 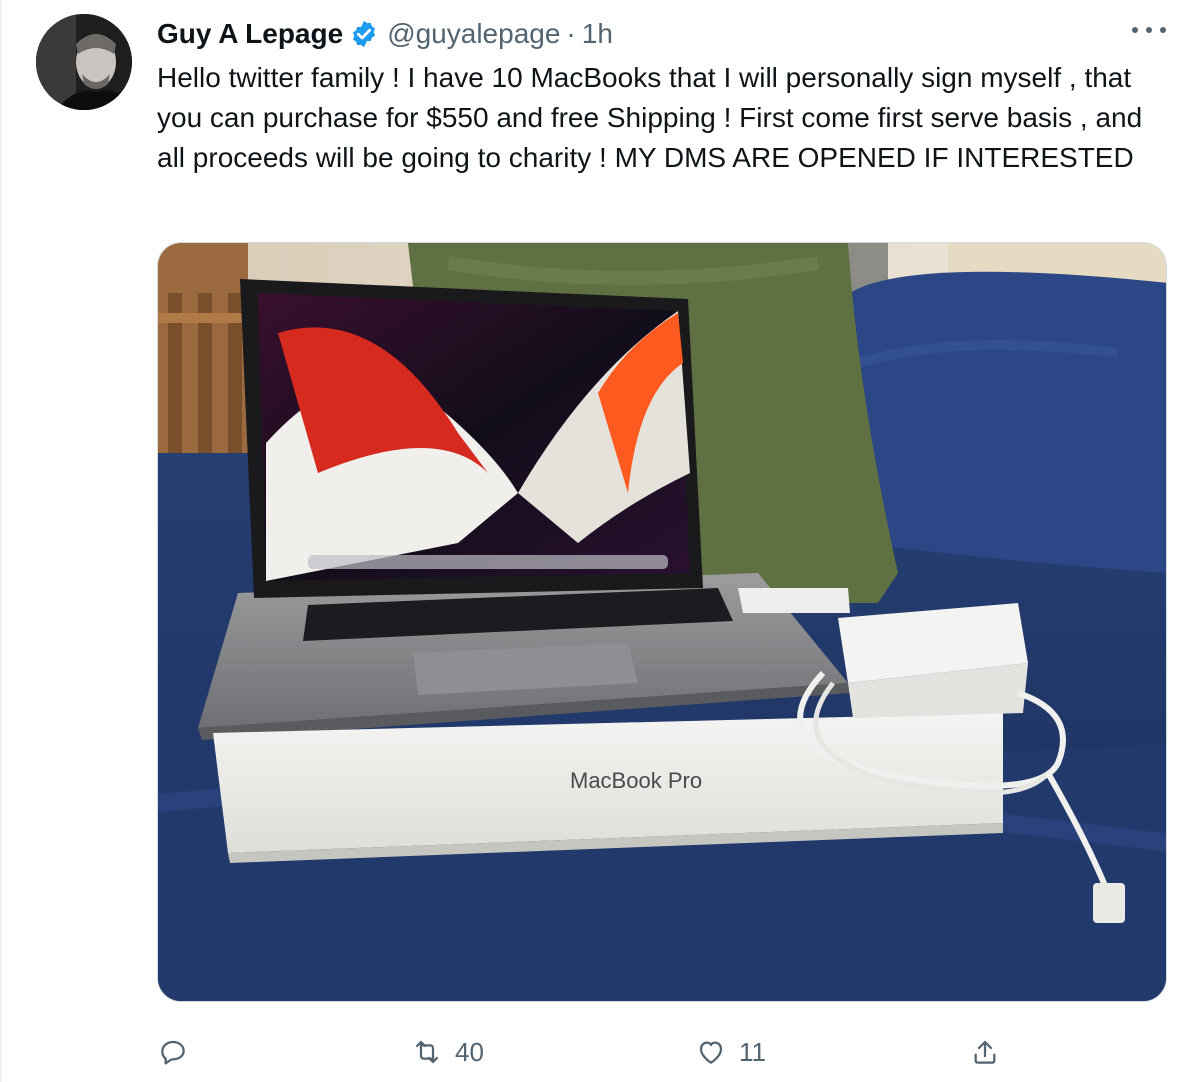 I want to click on like-button: 11, so click(x=730, y=1052).